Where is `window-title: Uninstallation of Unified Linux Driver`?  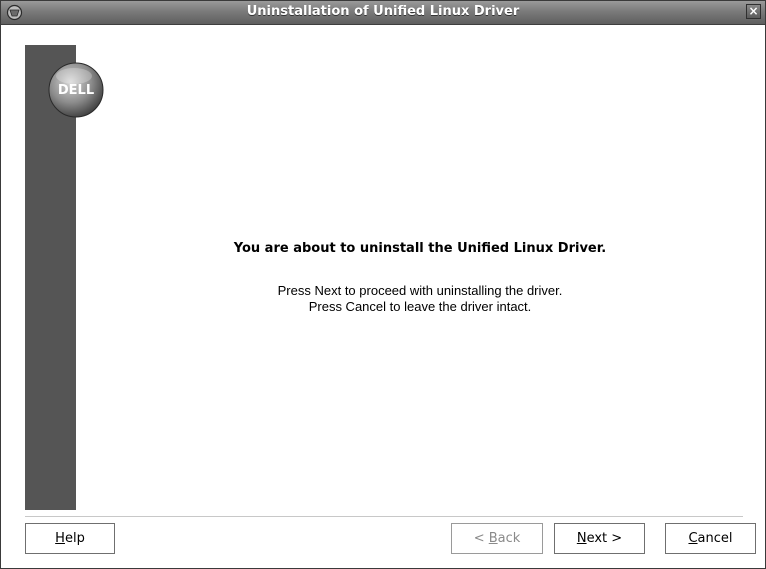
window-title: Uninstallation of Unified Linux Driver is located at coordinates (383, 11).